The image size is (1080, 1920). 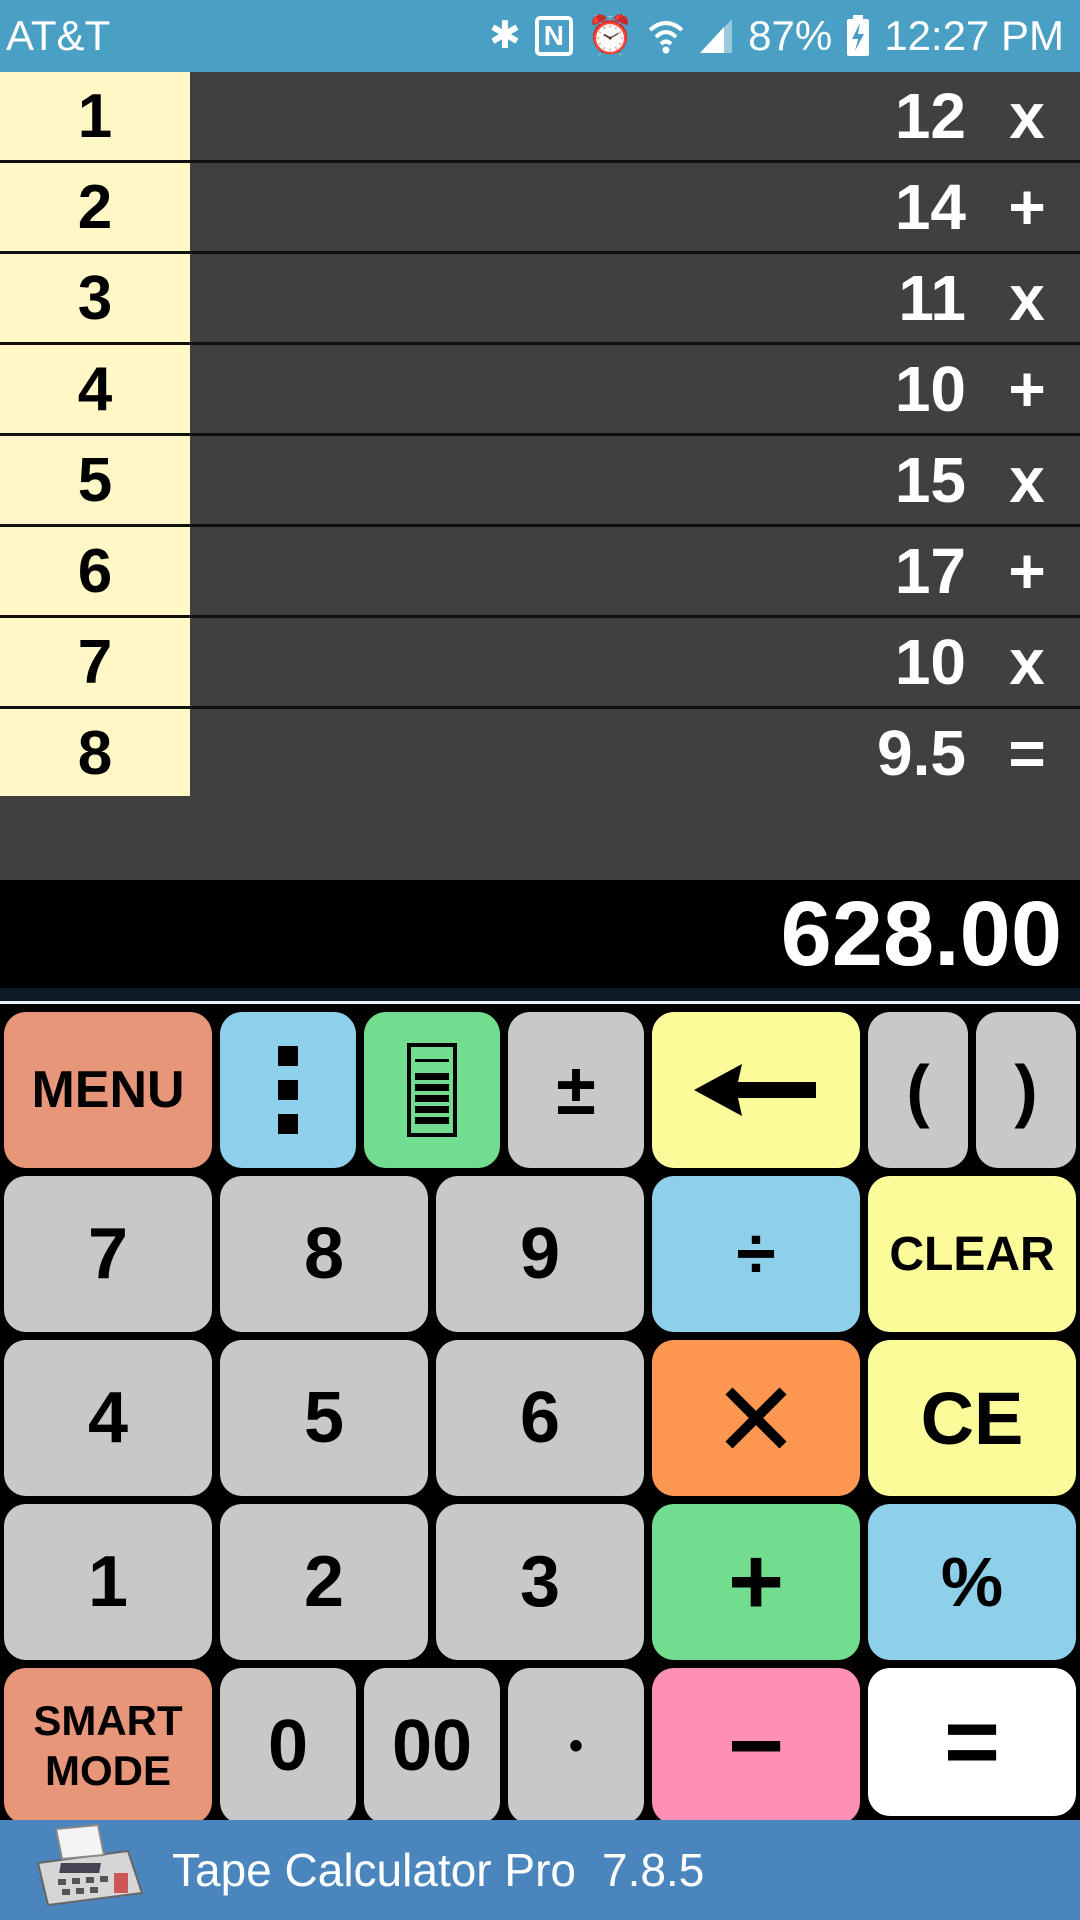 I want to click on tape-row: 7 10 x, so click(x=540, y=663).